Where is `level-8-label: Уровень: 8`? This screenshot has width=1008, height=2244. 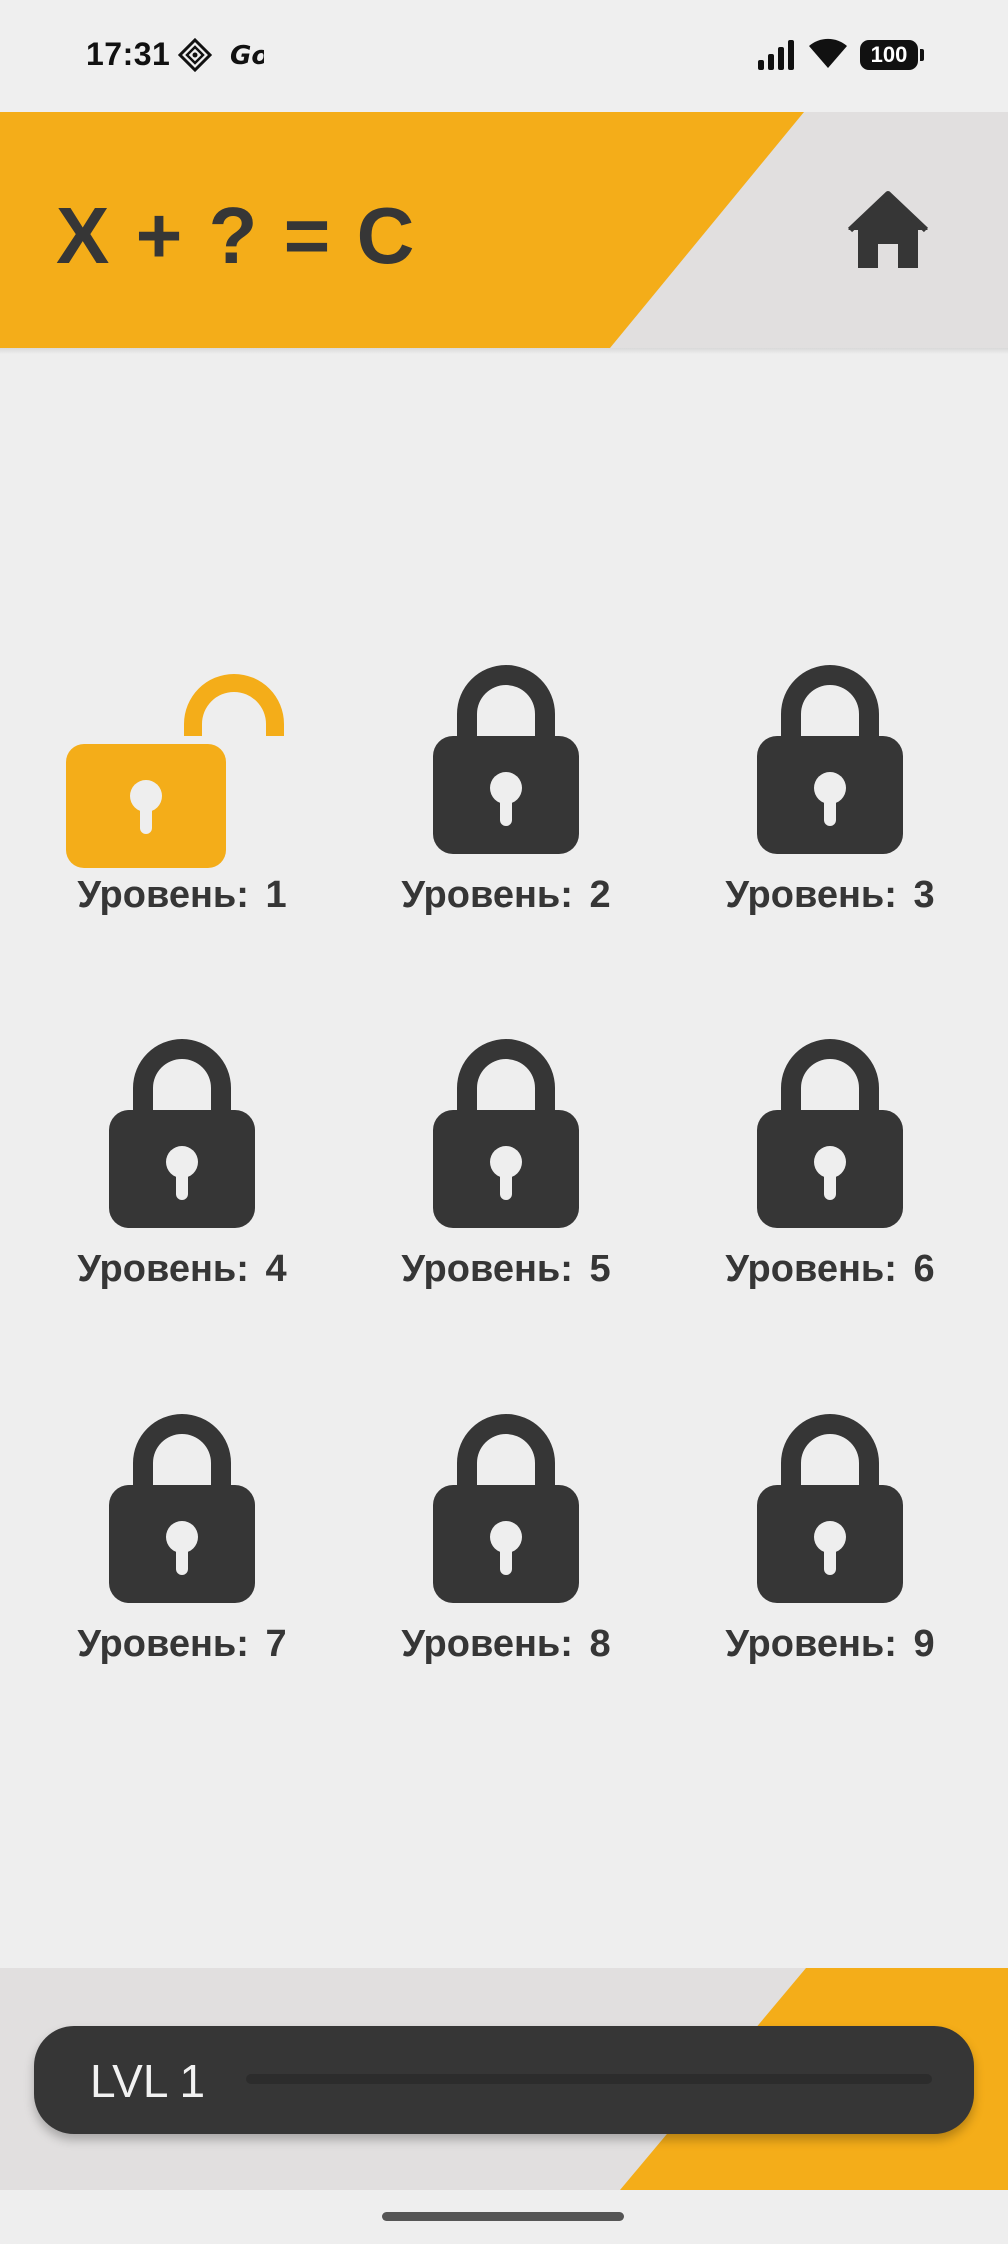
level-8-label: Уровень: 8 is located at coordinates (506, 1644).